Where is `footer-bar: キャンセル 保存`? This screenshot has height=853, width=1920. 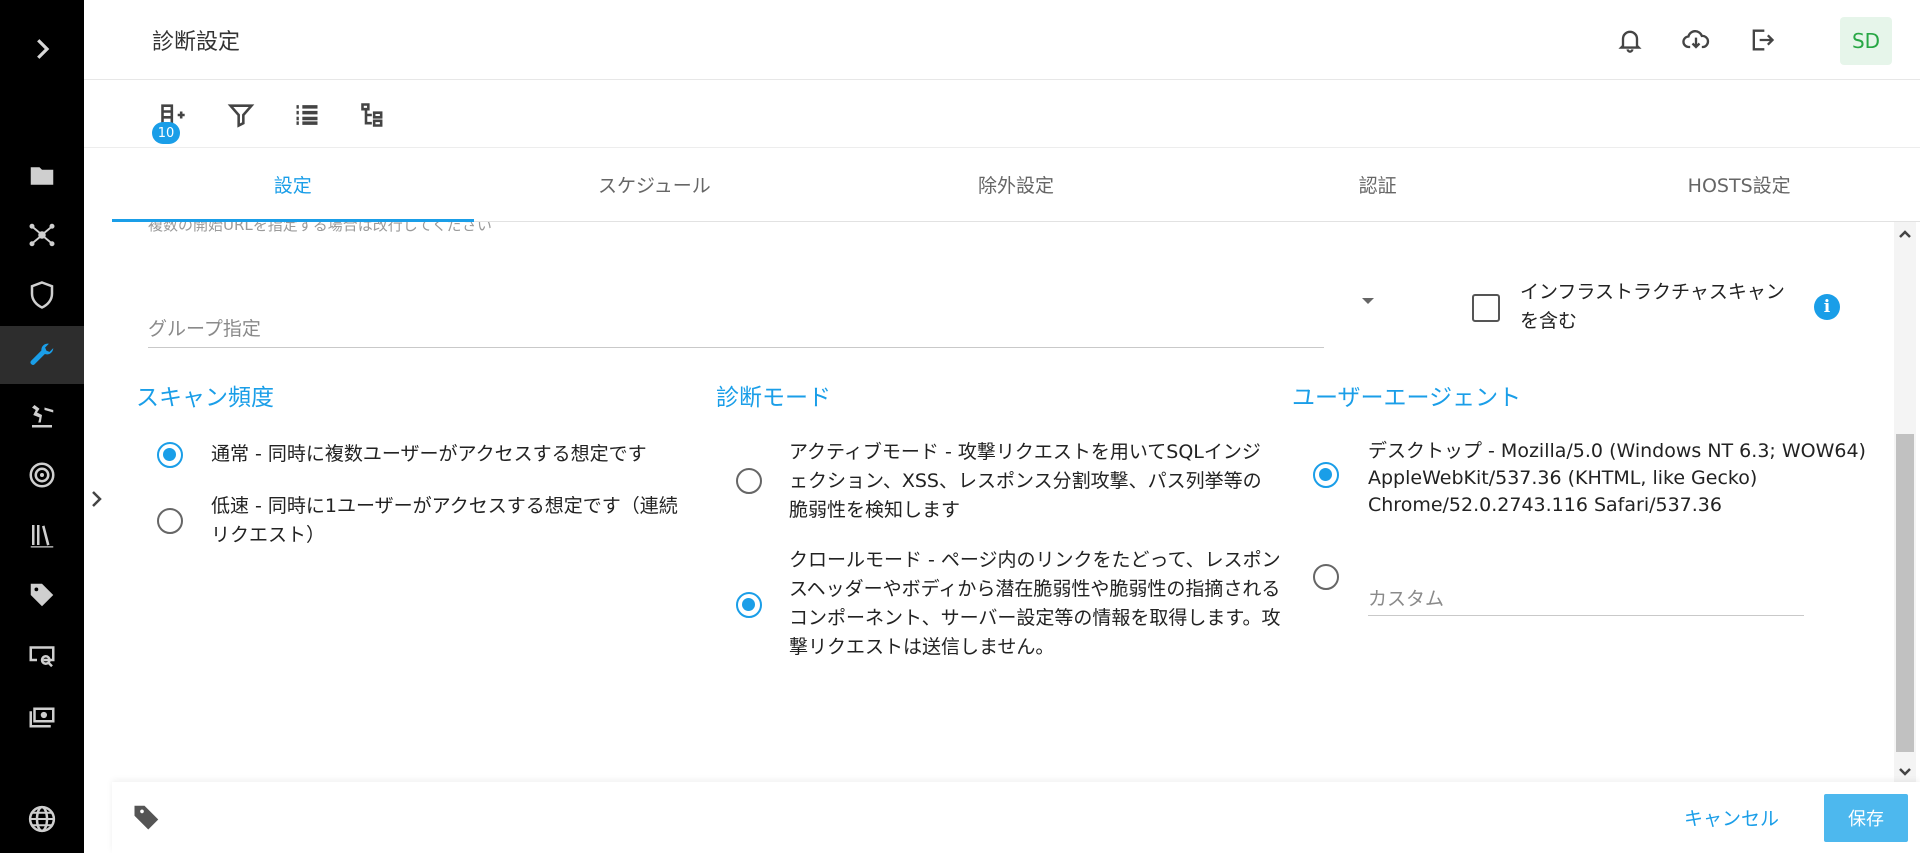
footer-bar: キャンセル 保存 is located at coordinates (1016, 817).